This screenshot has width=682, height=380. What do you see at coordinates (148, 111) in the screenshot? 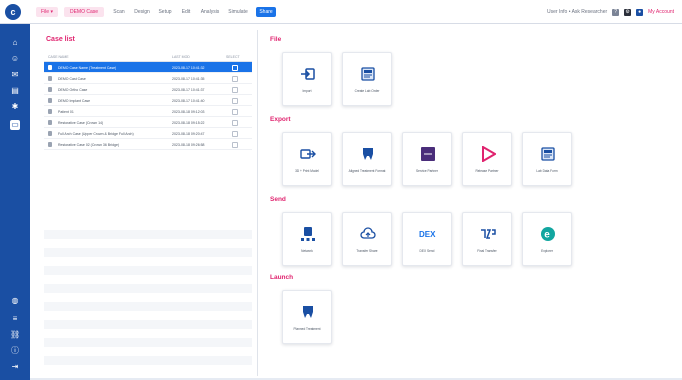
I see `table-row: Patient 01 2023-08-18 09:12:03` at bounding box center [148, 111].